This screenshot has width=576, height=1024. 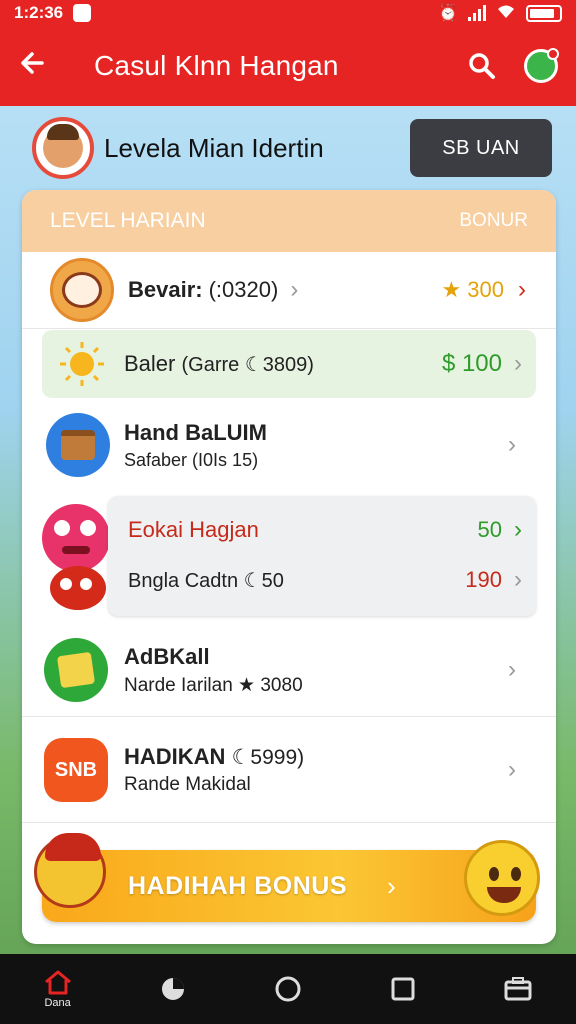 What do you see at coordinates (206, 580) in the screenshot?
I see `item-subtitle: Bngla Cadtn ☾50` at bounding box center [206, 580].